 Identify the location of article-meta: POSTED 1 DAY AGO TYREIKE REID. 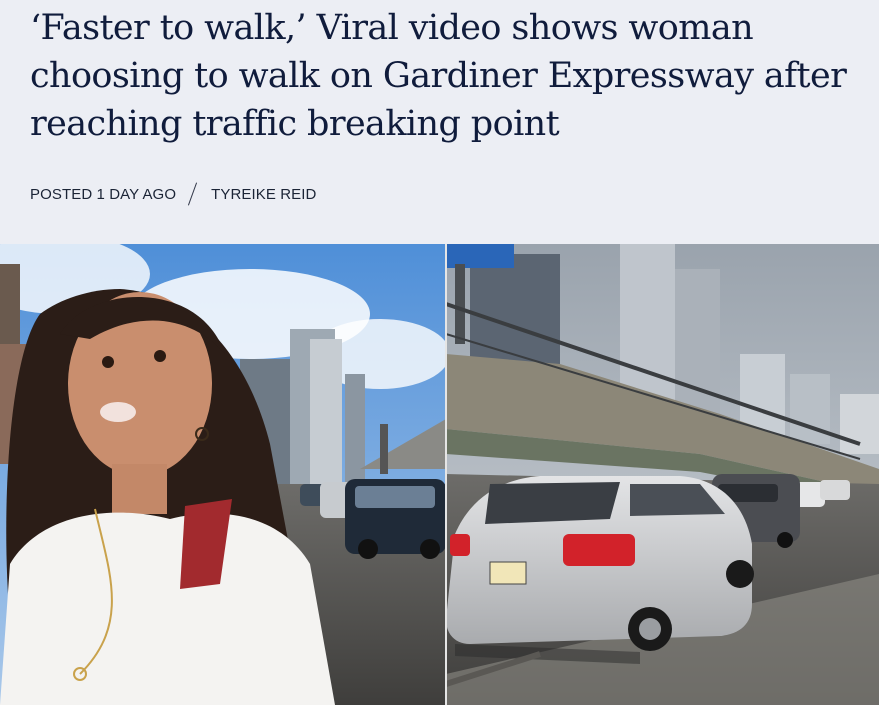
(173, 194).